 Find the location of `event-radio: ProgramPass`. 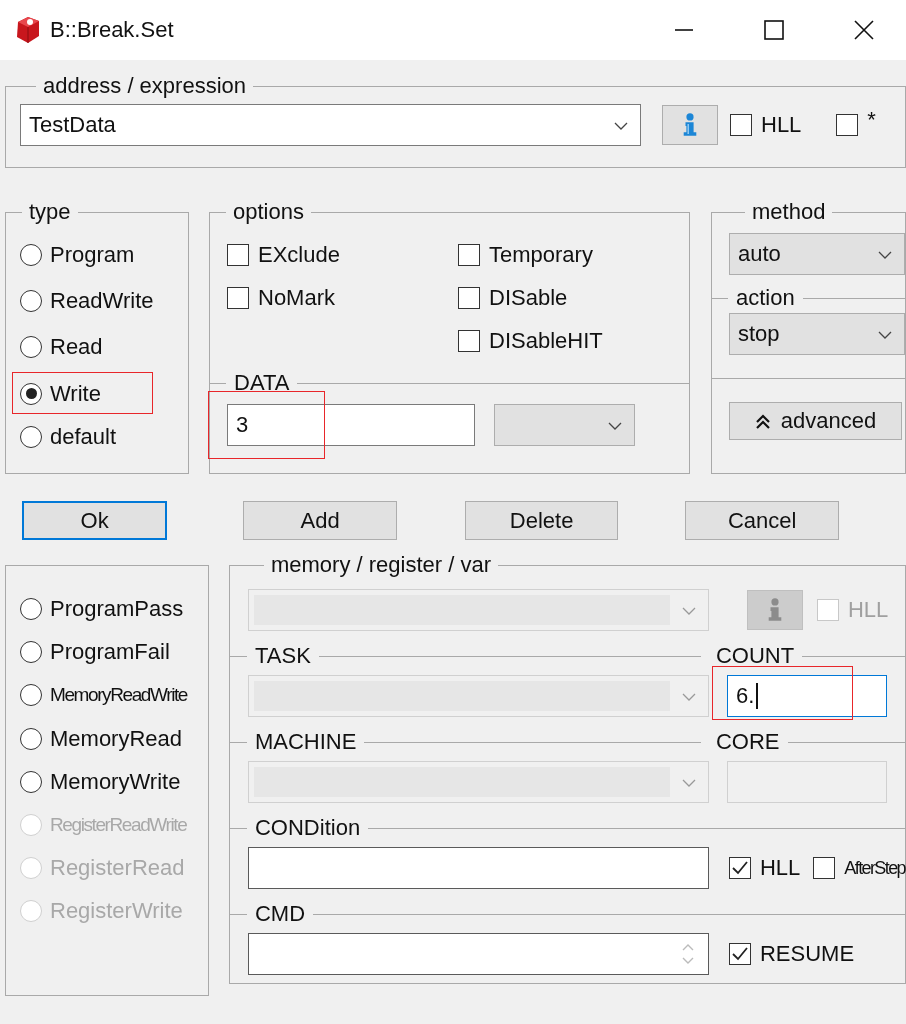

event-radio: ProgramPass is located at coordinates (114, 609).